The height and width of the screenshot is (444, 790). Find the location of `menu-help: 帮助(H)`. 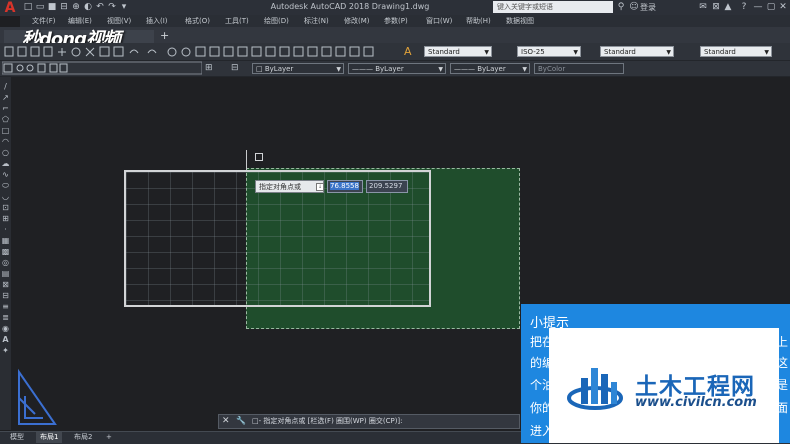

menu-help: 帮助(H) is located at coordinates (478, 21).